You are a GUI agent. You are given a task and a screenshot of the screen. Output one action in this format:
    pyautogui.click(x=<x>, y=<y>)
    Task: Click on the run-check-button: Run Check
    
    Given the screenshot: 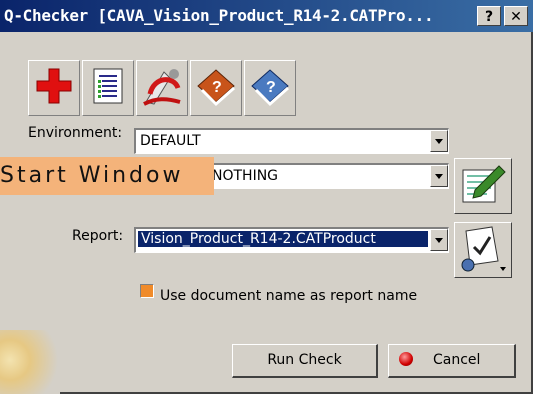 What is the action you would take?
    pyautogui.click(x=305, y=361)
    